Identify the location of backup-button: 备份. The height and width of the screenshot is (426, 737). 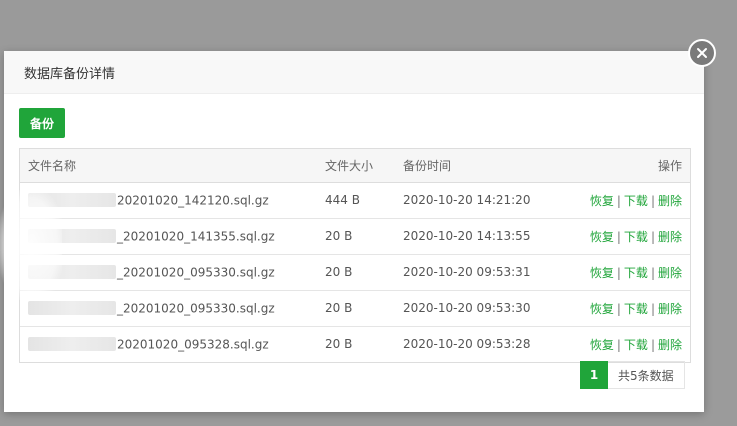
(42, 123).